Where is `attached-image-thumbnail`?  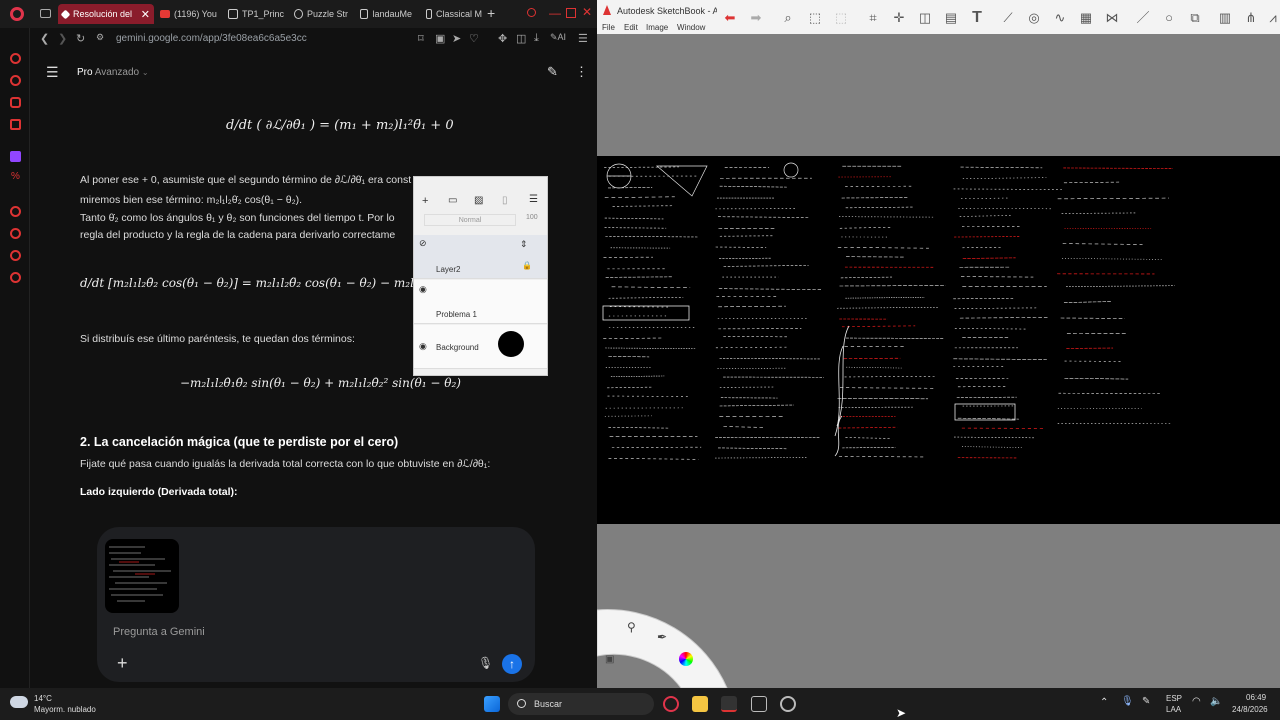 attached-image-thumbnail is located at coordinates (142, 576).